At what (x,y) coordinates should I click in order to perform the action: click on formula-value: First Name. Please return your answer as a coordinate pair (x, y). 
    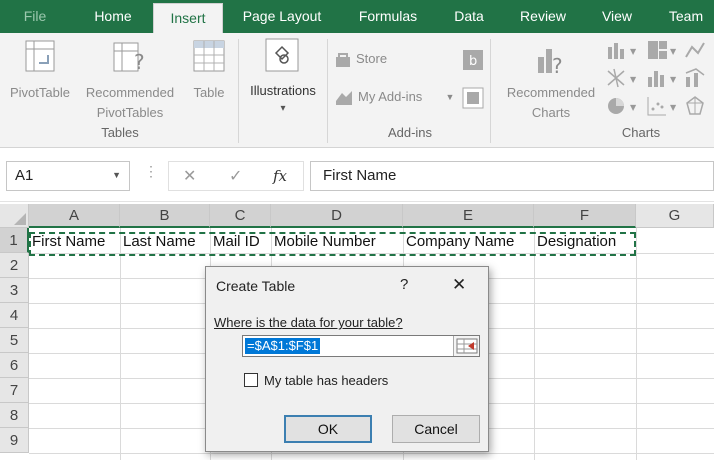
    Looking at the image, I should click on (360, 175).